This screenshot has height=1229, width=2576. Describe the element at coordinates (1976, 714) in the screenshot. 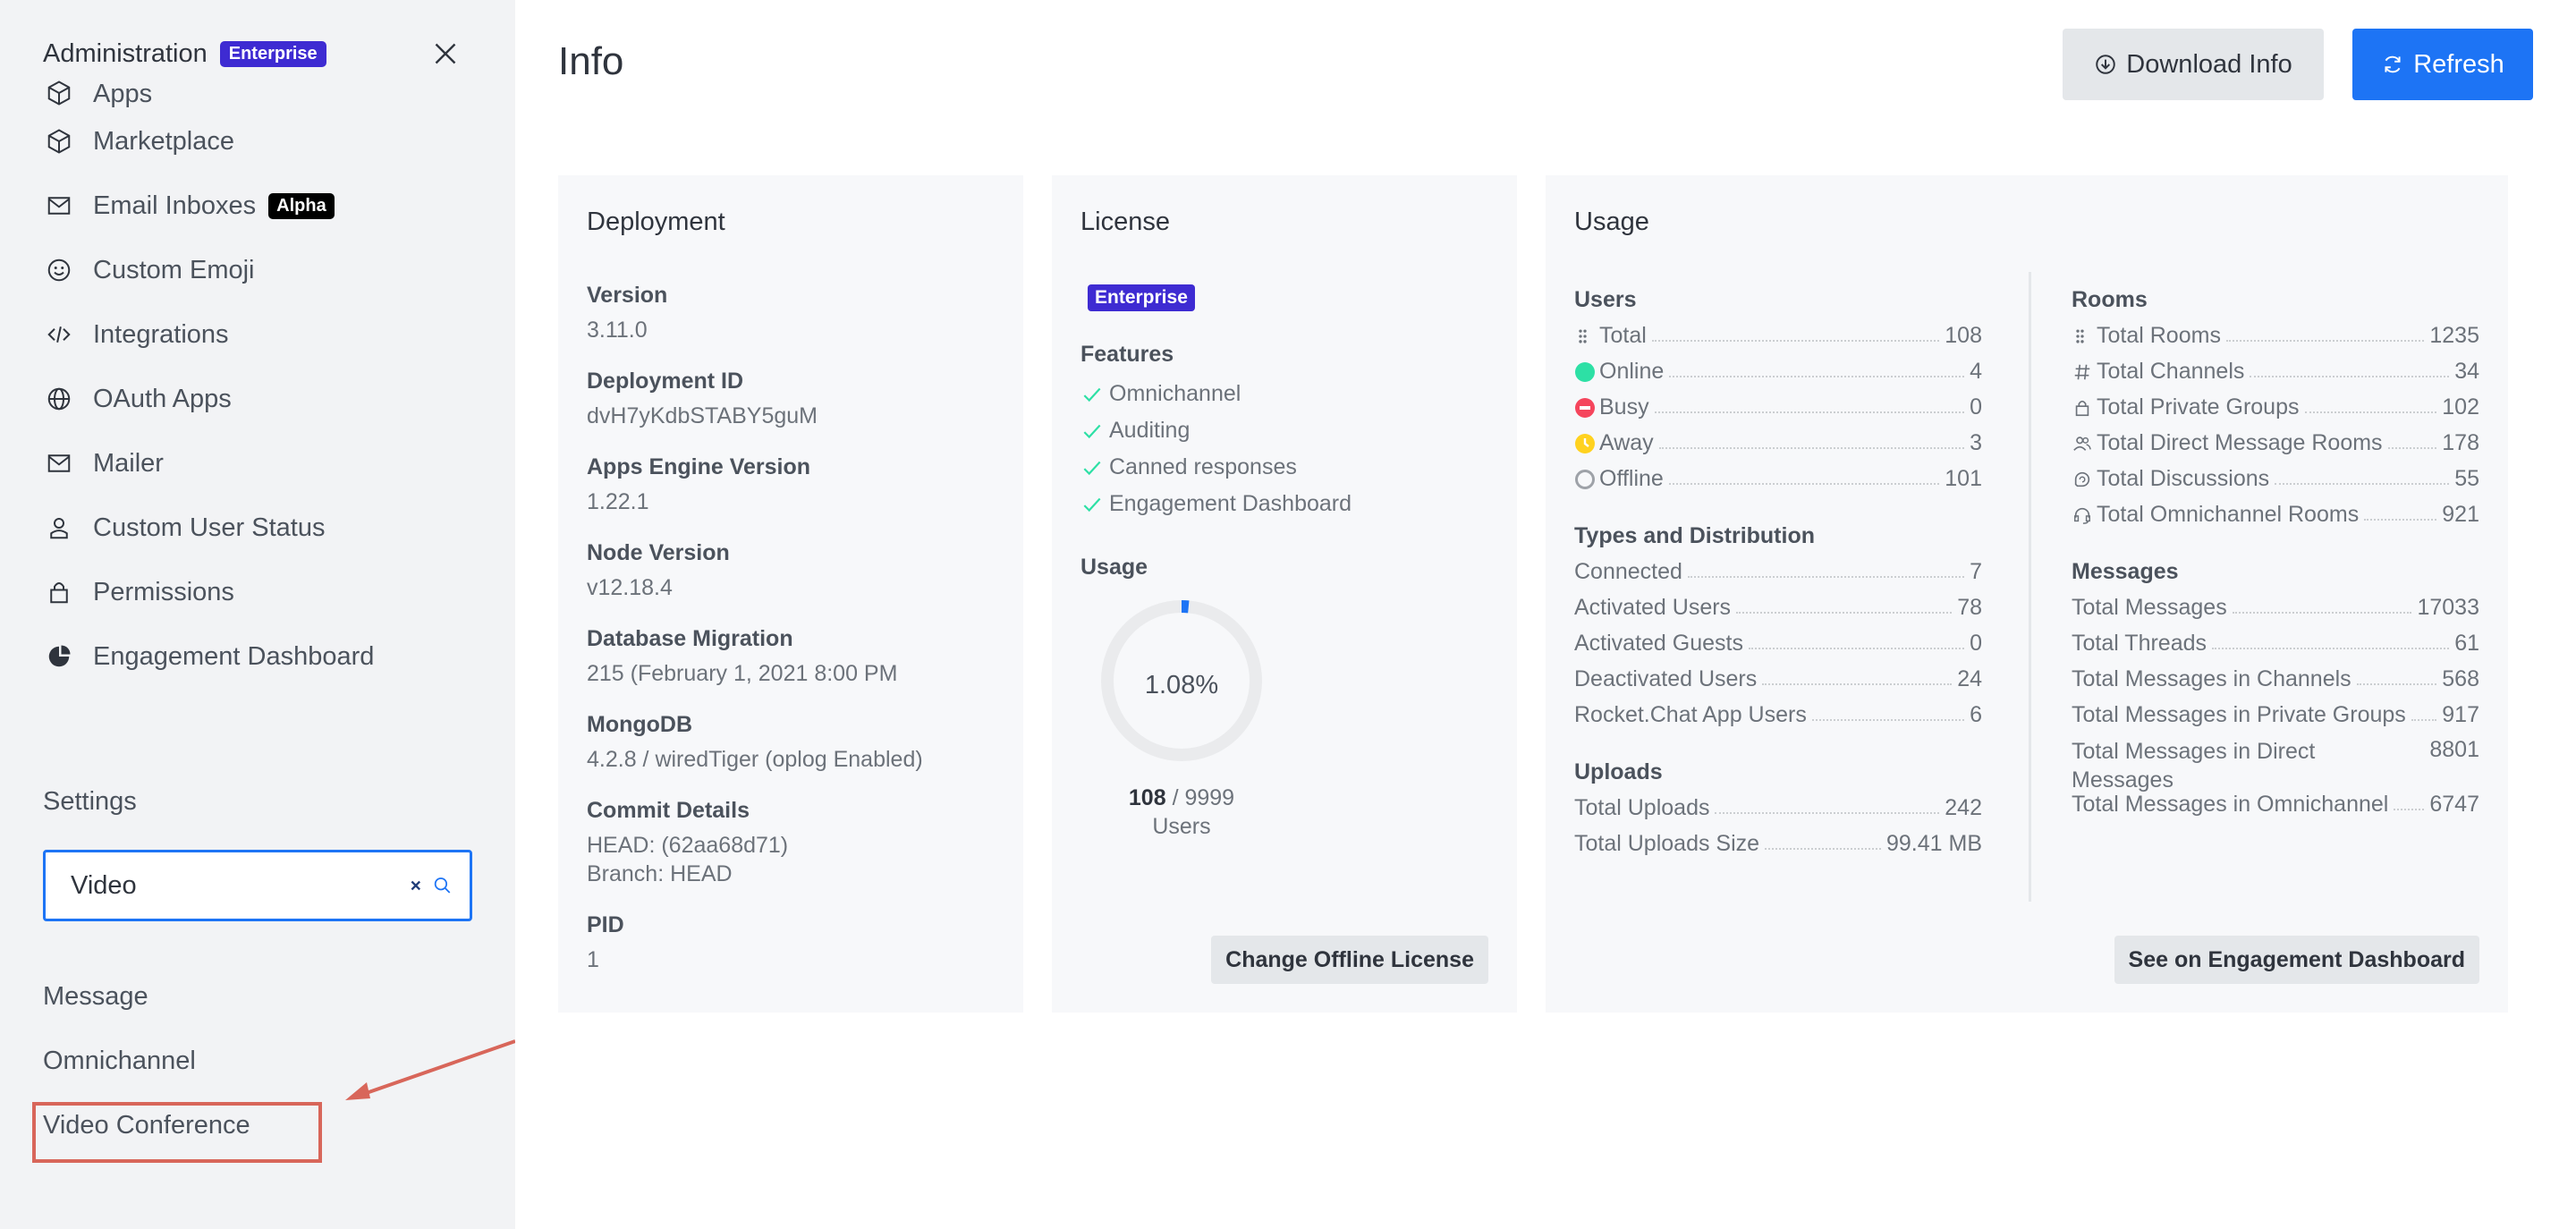

I see `stat-value: 6` at that location.